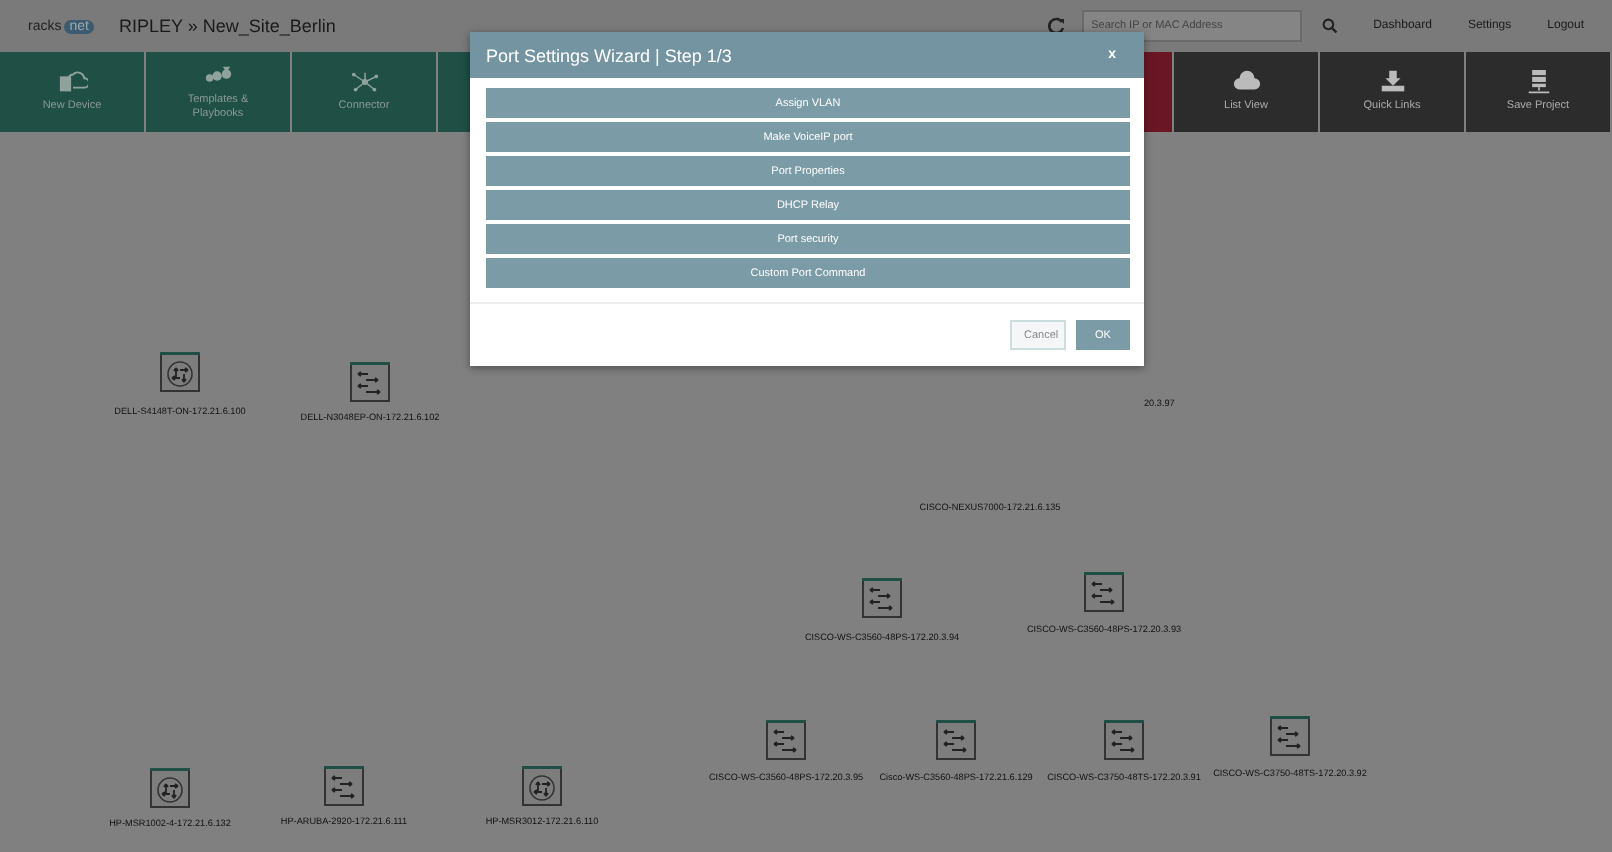  Describe the element at coordinates (1538, 82) in the screenshot. I see `server-icon` at that location.